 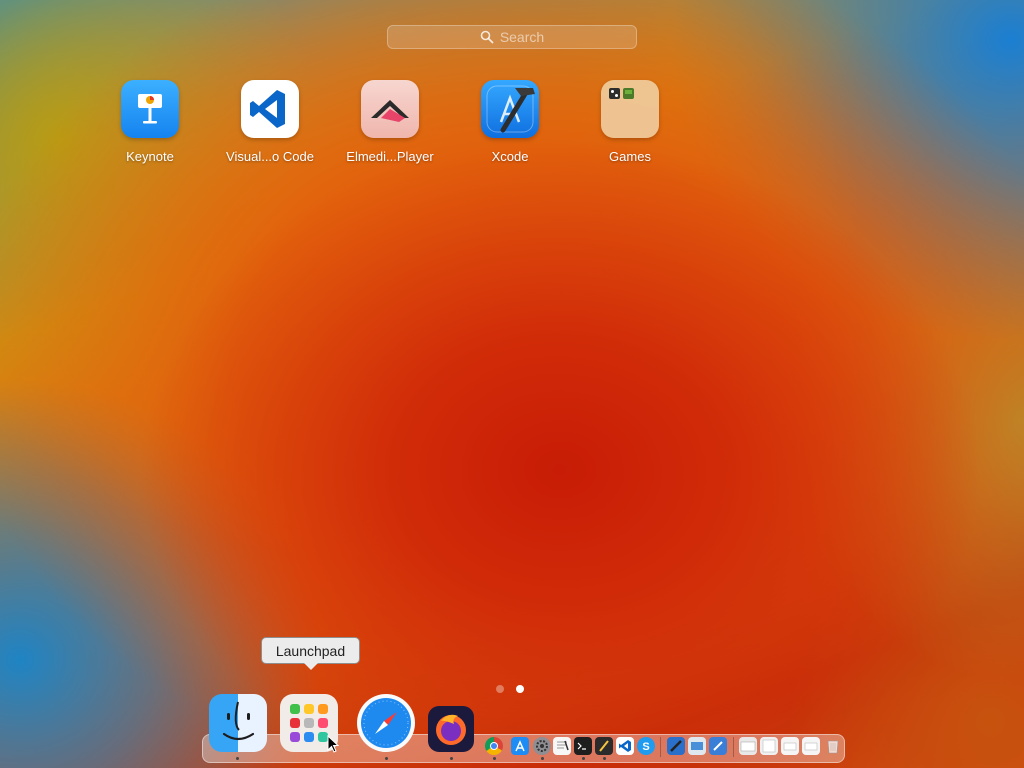 What do you see at coordinates (150, 109) in the screenshot?
I see `keynote-icon` at bounding box center [150, 109].